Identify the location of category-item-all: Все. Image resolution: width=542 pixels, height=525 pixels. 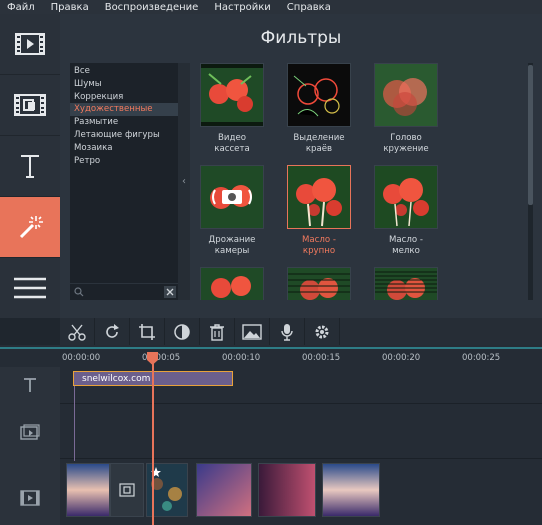
(124, 71).